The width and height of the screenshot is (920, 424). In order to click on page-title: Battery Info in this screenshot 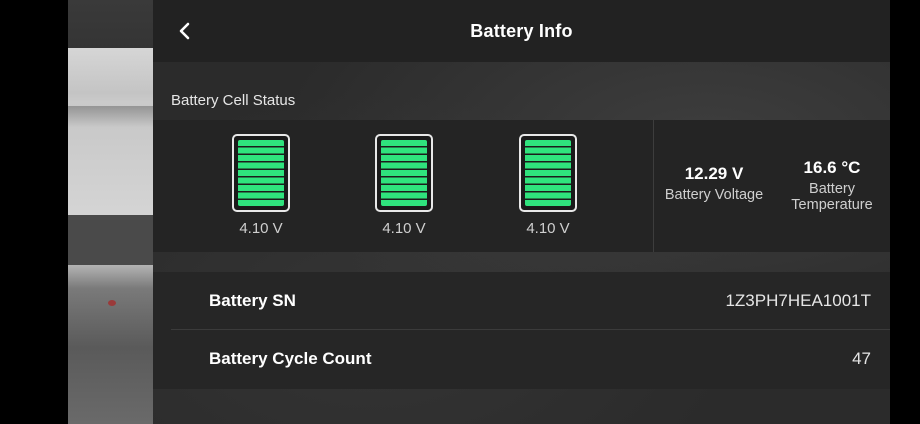, I will do `click(521, 30)`.